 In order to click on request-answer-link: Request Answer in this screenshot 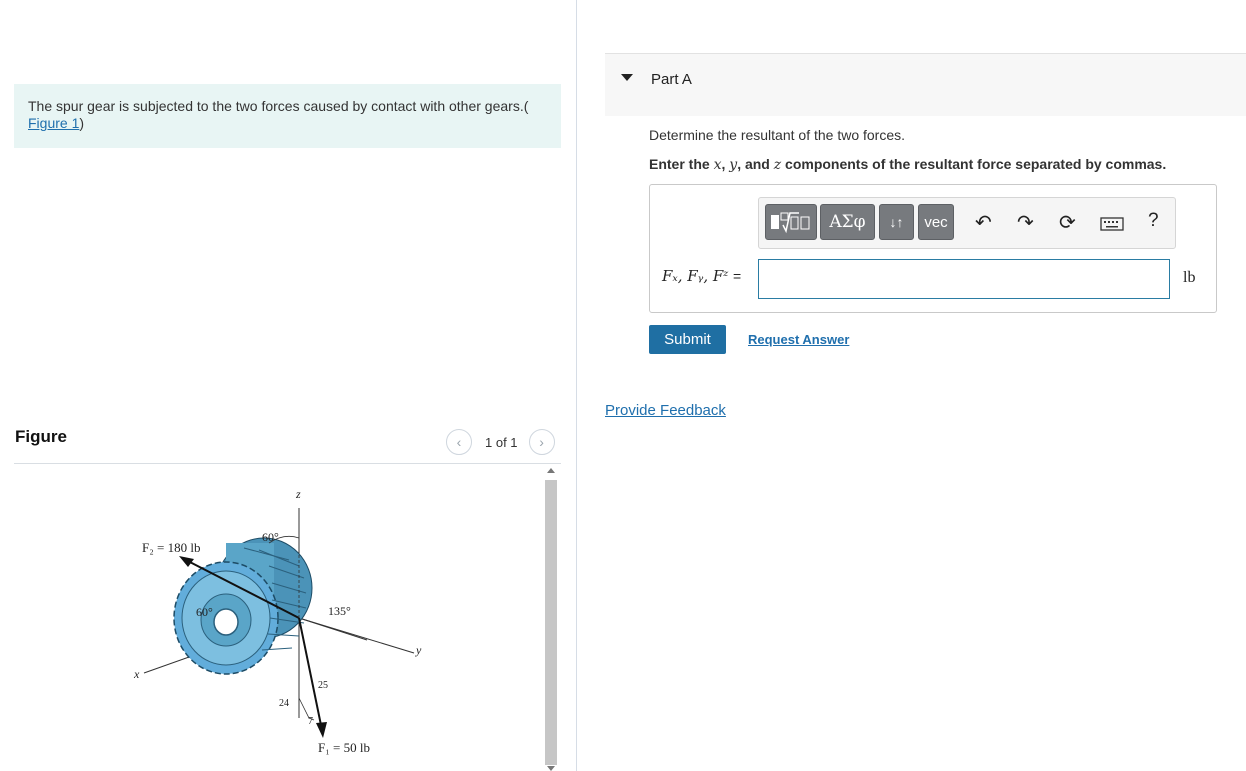, I will do `click(798, 339)`.